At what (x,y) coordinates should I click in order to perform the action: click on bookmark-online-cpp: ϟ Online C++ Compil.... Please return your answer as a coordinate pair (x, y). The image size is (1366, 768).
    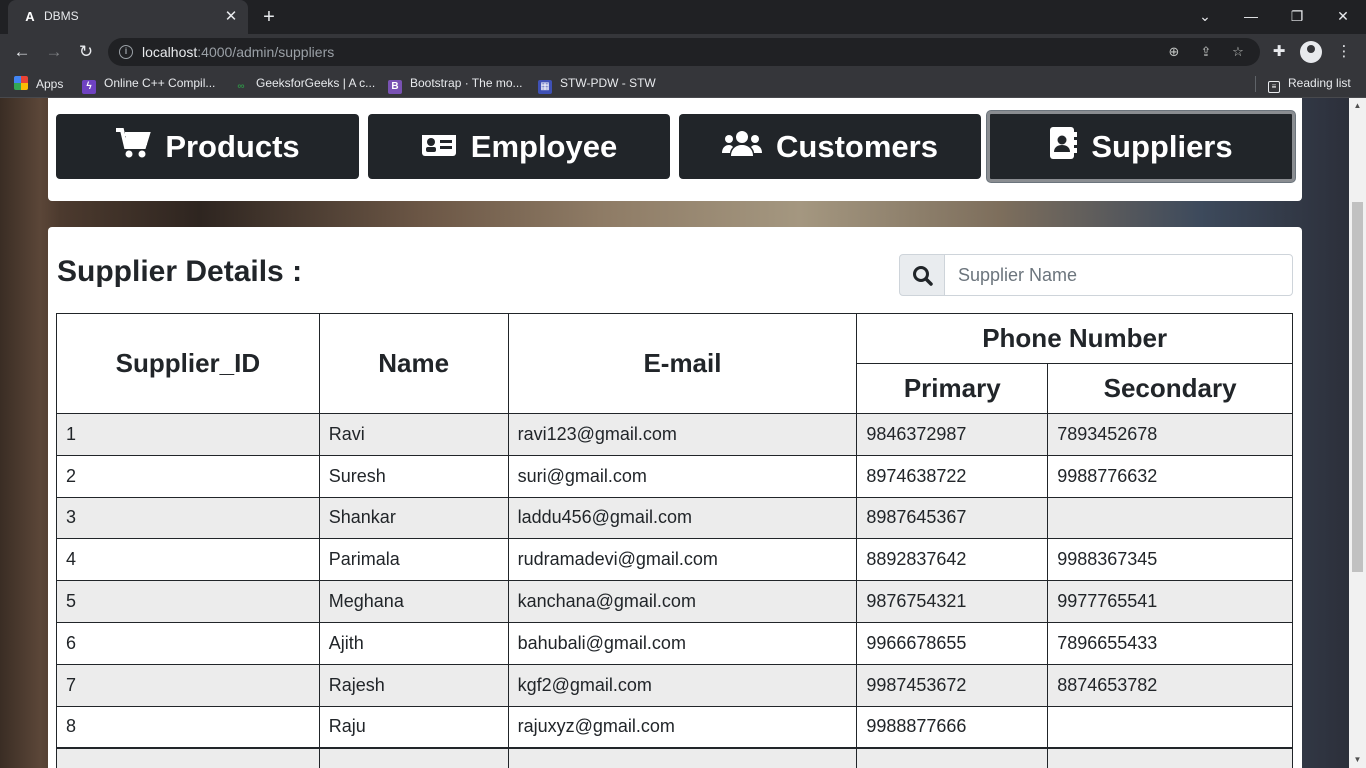
    Looking at the image, I should click on (148, 85).